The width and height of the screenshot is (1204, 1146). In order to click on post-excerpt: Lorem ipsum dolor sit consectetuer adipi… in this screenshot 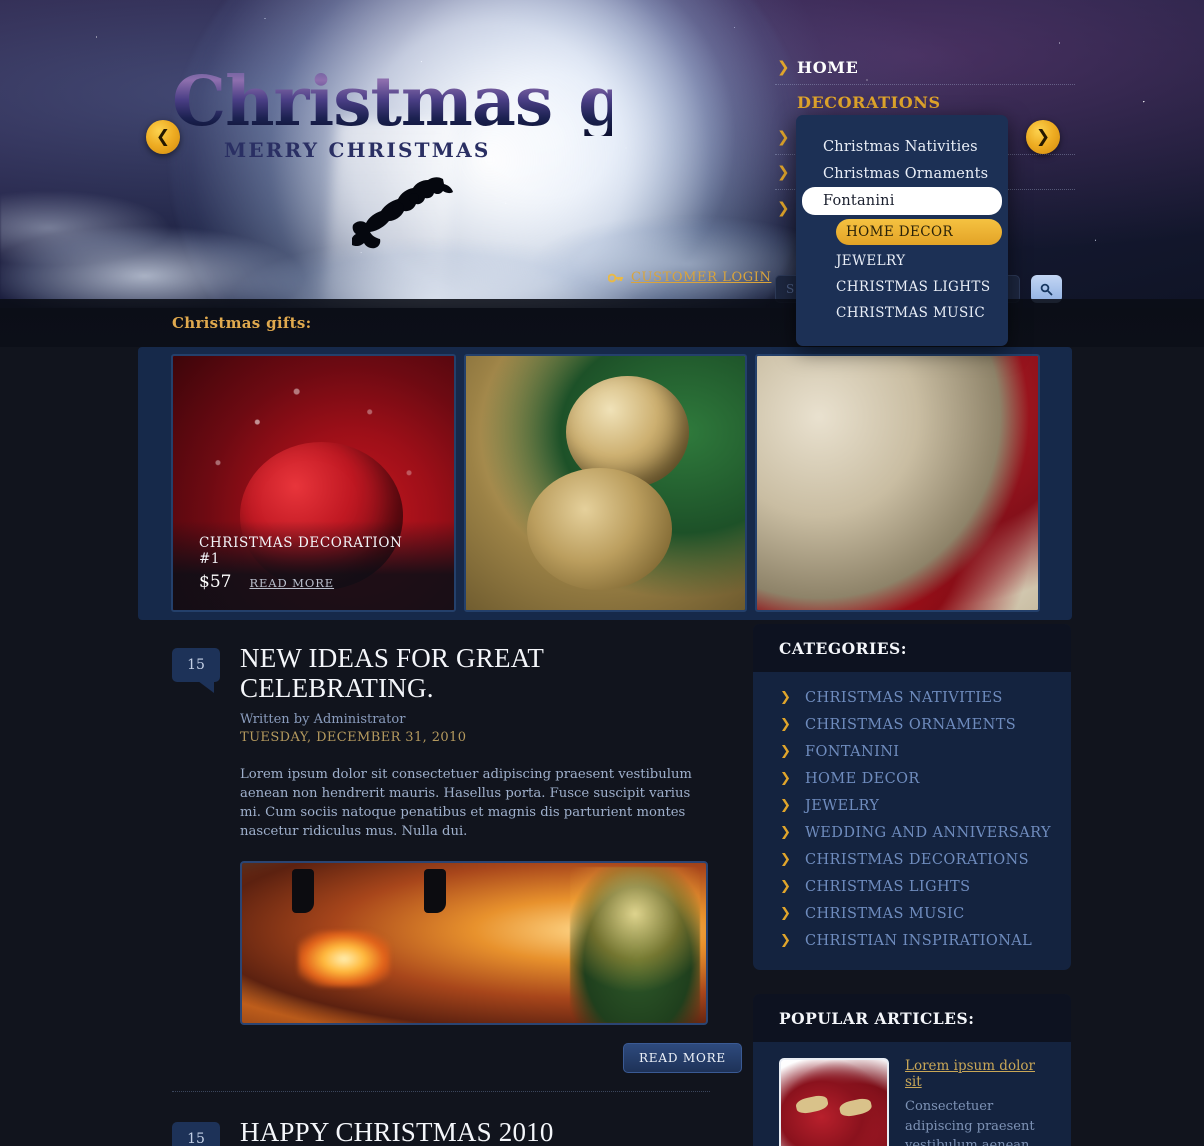, I will do `click(466, 803)`.